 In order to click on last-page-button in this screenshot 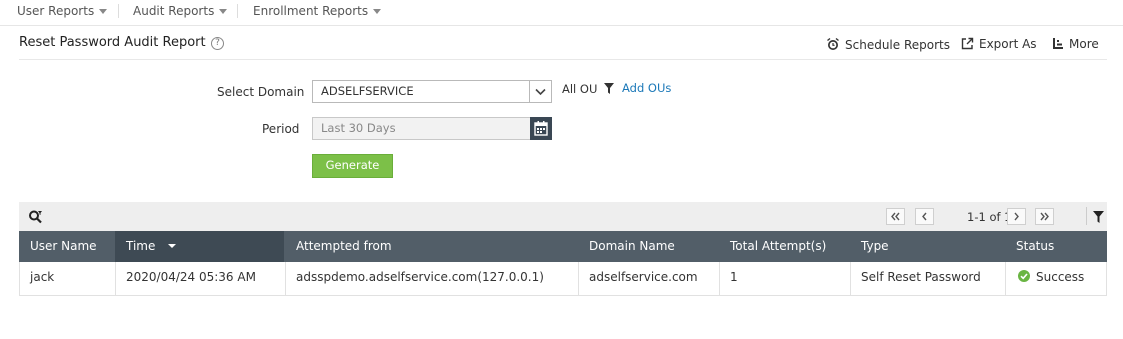, I will do `click(1044, 216)`.